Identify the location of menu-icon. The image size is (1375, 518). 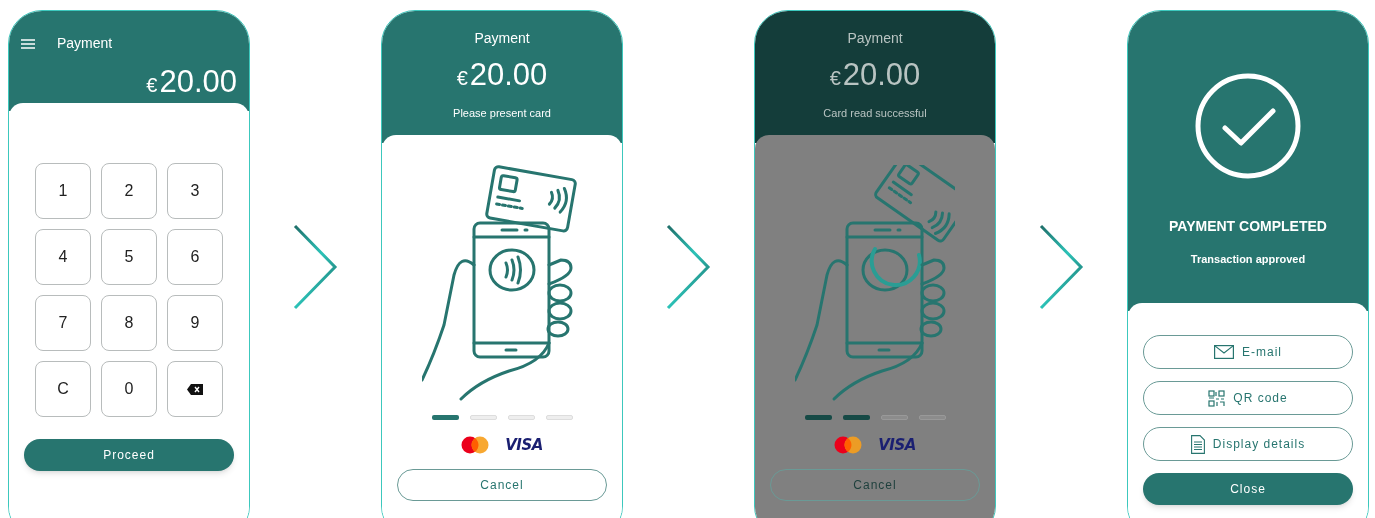
(28, 43).